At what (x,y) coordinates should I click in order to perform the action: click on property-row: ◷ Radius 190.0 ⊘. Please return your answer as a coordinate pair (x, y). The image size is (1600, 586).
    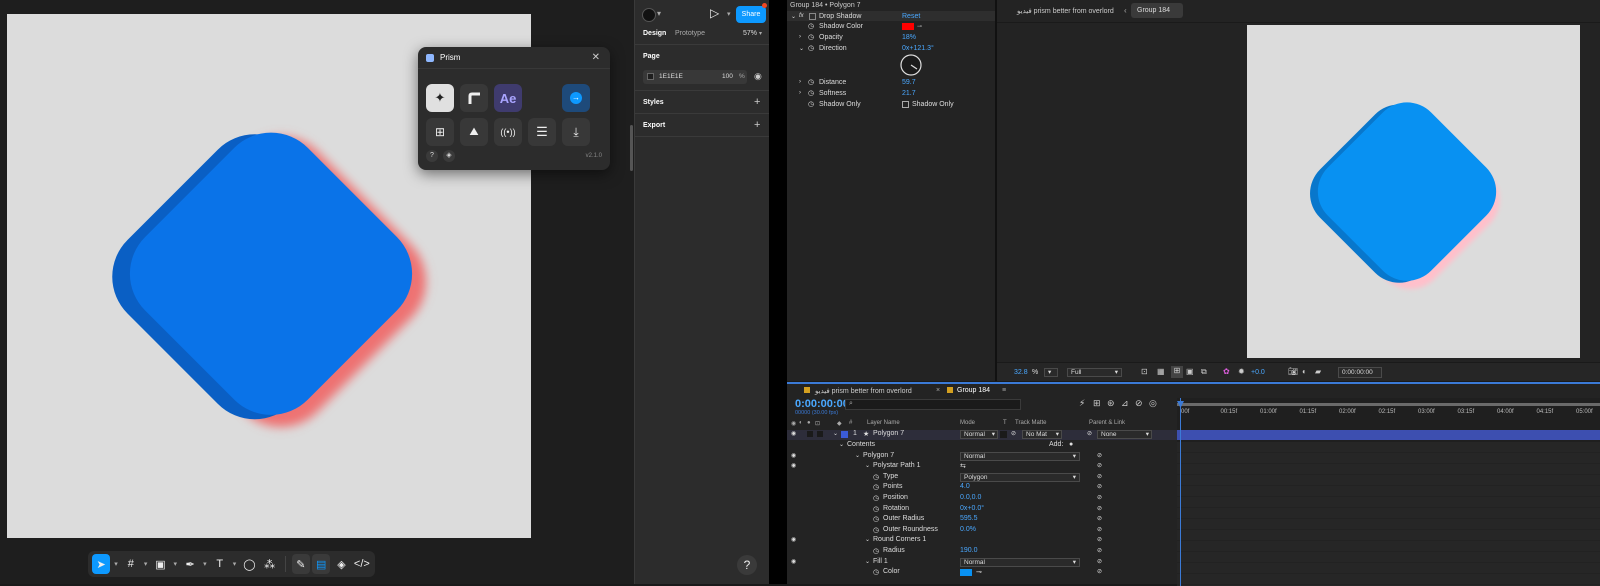
    Looking at the image, I should click on (982, 552).